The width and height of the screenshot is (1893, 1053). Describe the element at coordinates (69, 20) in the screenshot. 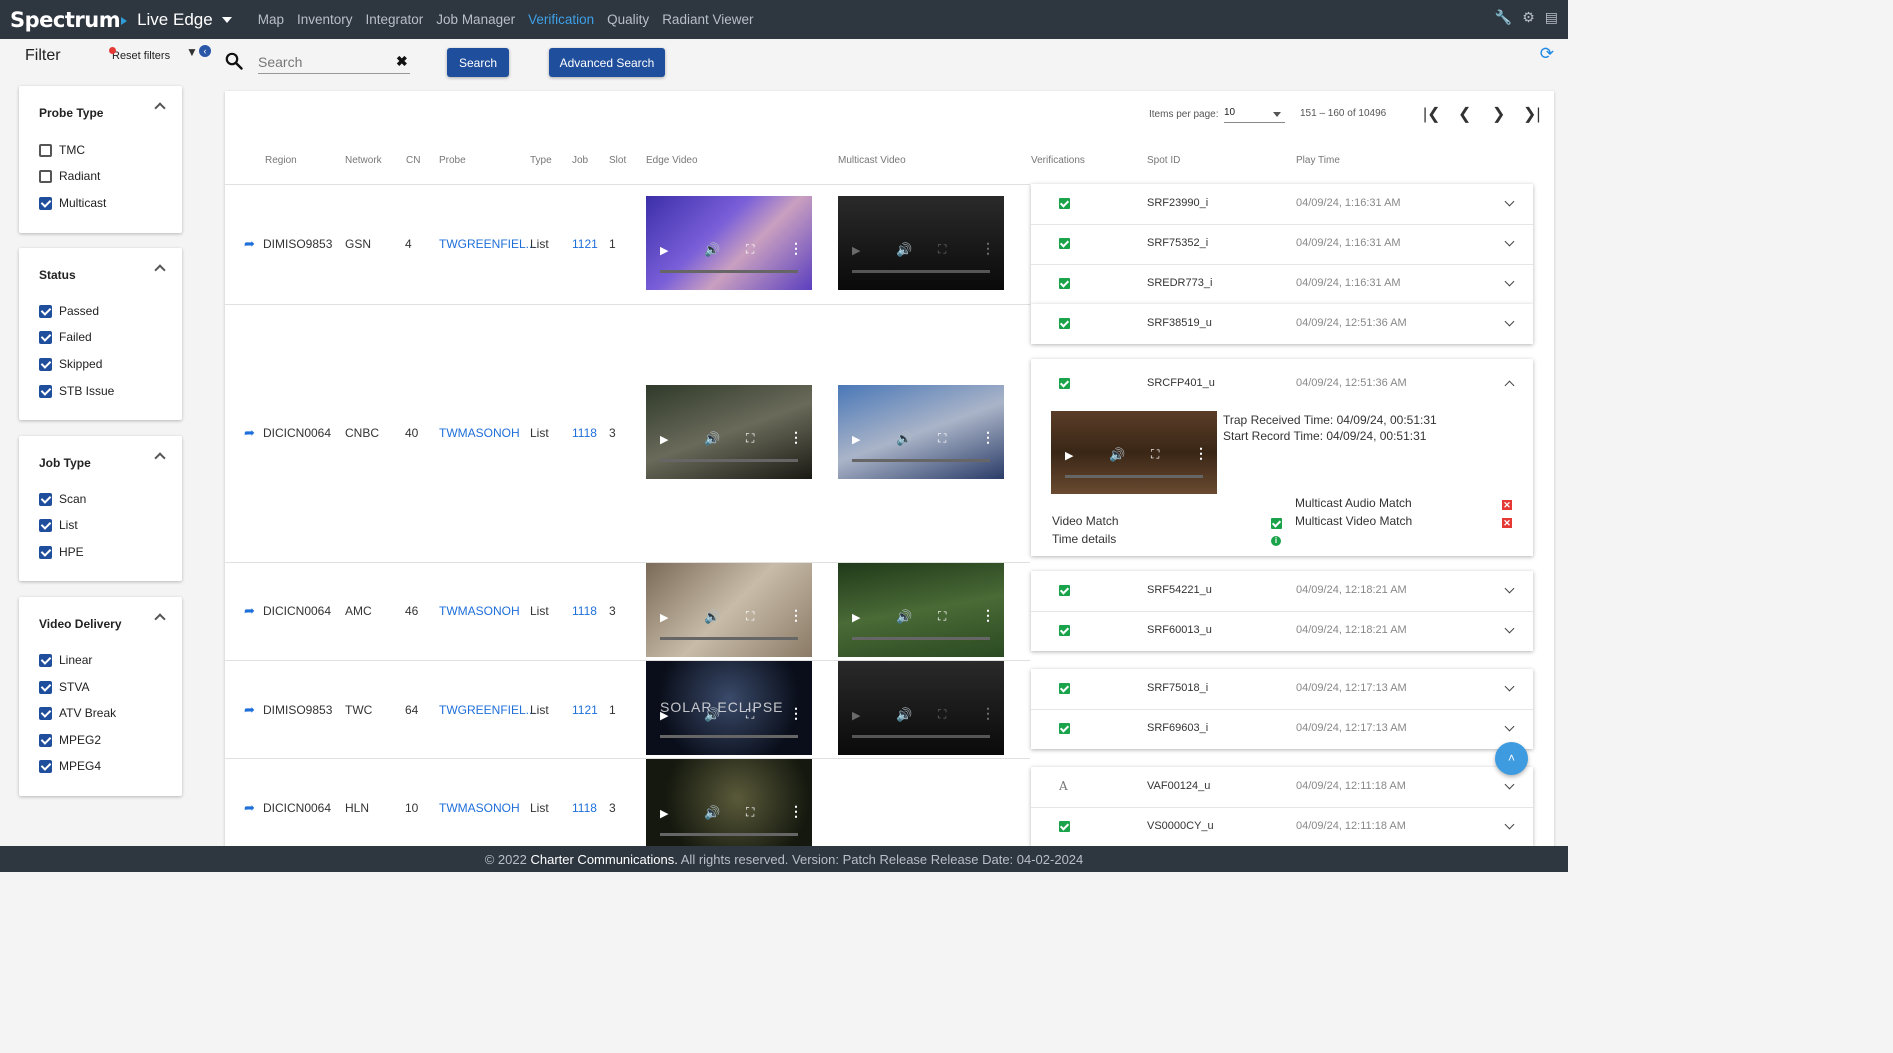

I see `spectrum-logo: Spectrum` at that location.